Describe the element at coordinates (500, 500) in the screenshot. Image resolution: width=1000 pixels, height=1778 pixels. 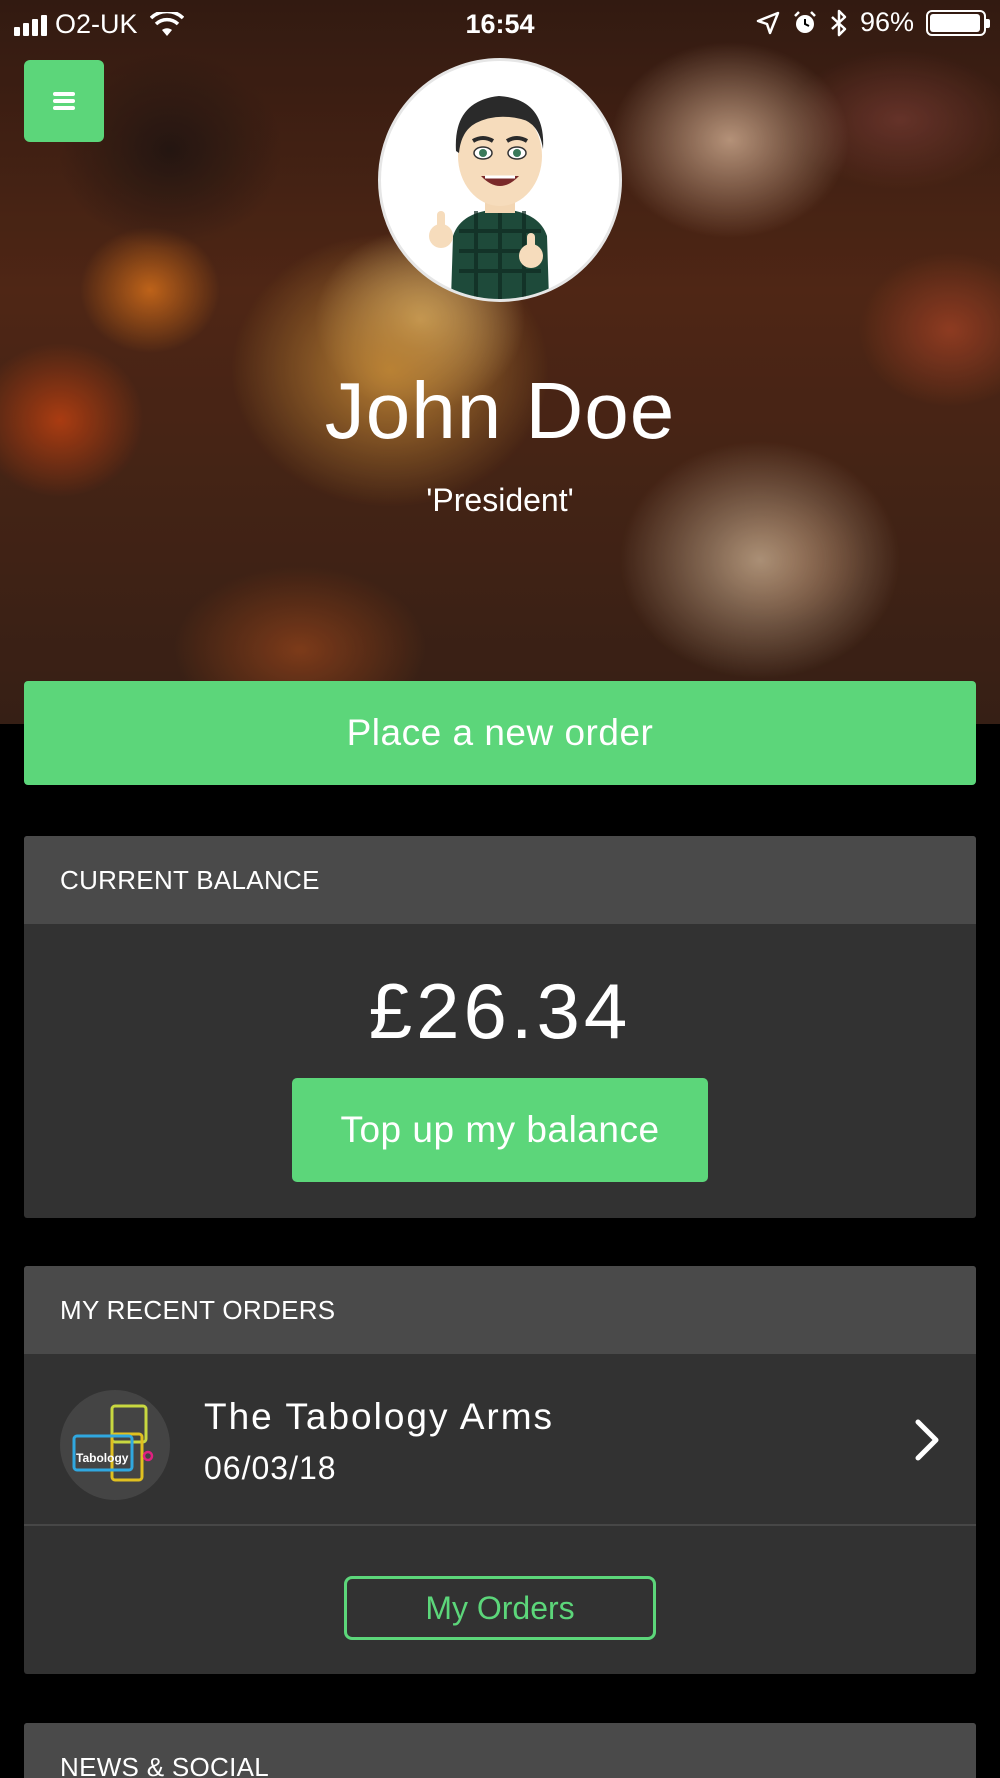
I see `profile-title: 'President'` at that location.